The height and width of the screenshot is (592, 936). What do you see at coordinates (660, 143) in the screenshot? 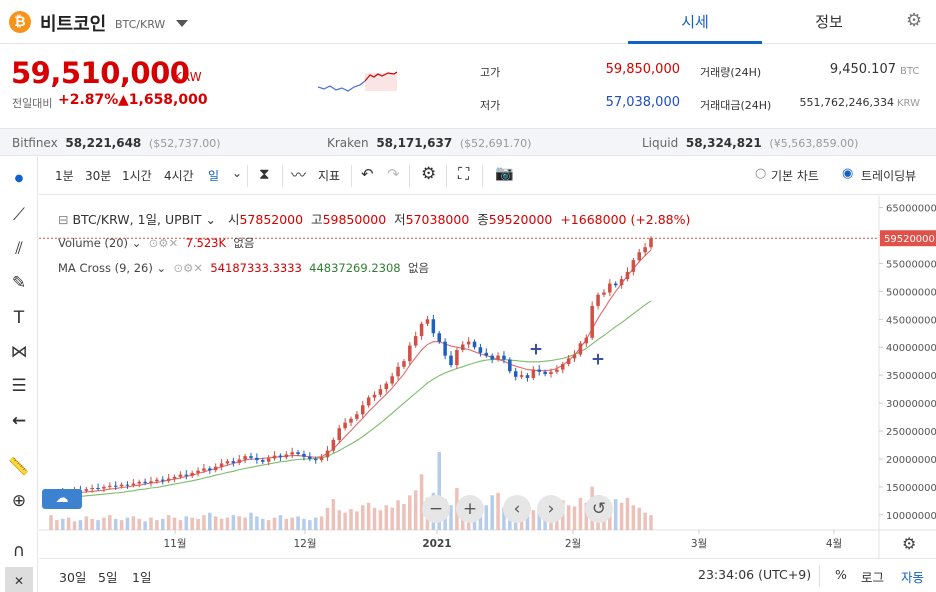
I see `exchange-name: Liquid` at bounding box center [660, 143].